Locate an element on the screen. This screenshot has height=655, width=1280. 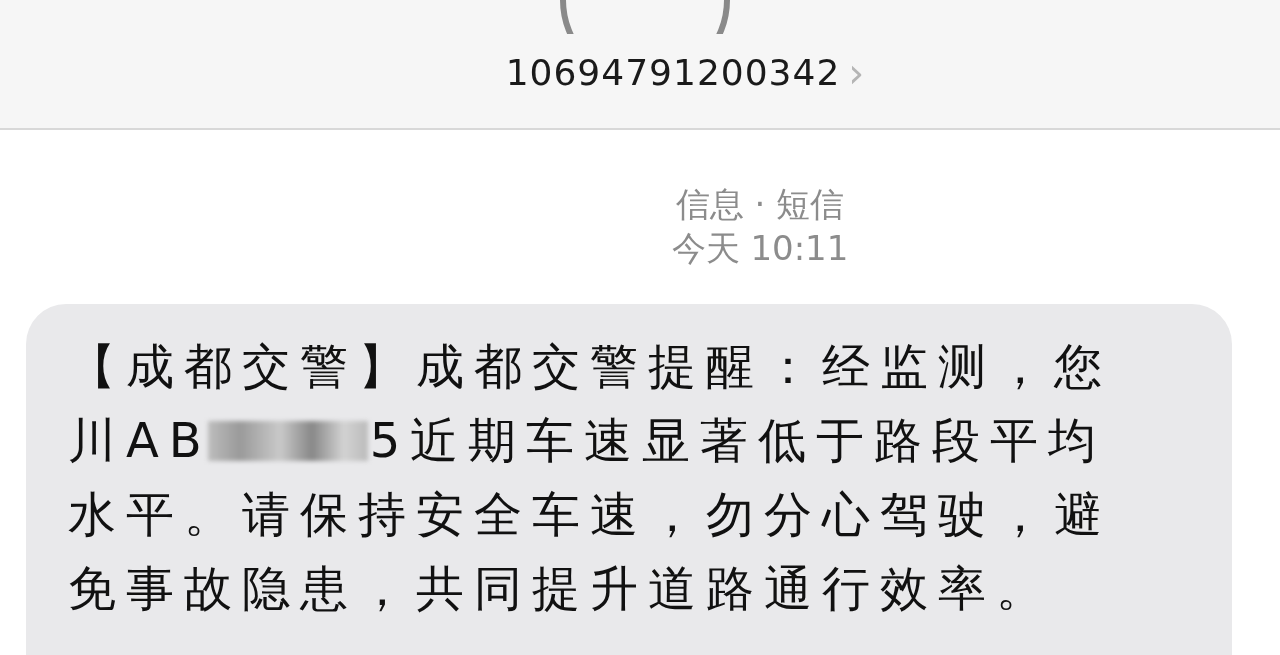
message-text: 川AB is located at coordinates (140, 440).